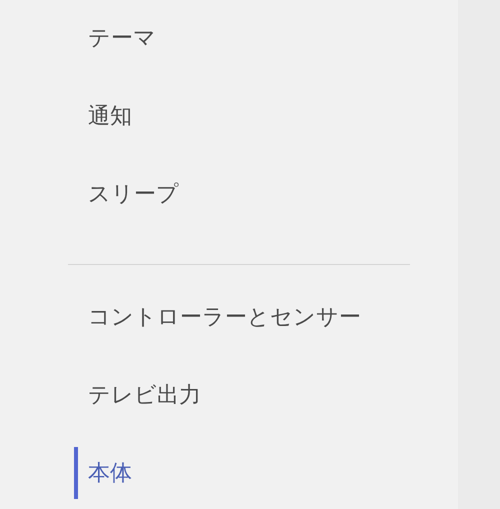 This screenshot has height=509, width=500. What do you see at coordinates (76, 473) in the screenshot?
I see `selection-bar` at bounding box center [76, 473].